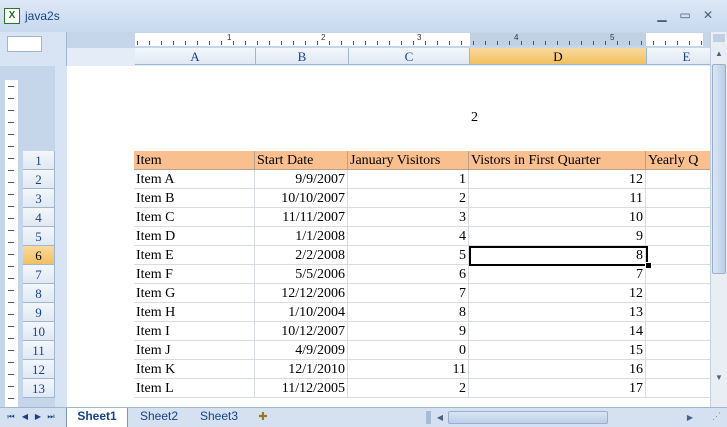 The height and width of the screenshot is (427, 727). I want to click on table-cell: 13, so click(557, 312).